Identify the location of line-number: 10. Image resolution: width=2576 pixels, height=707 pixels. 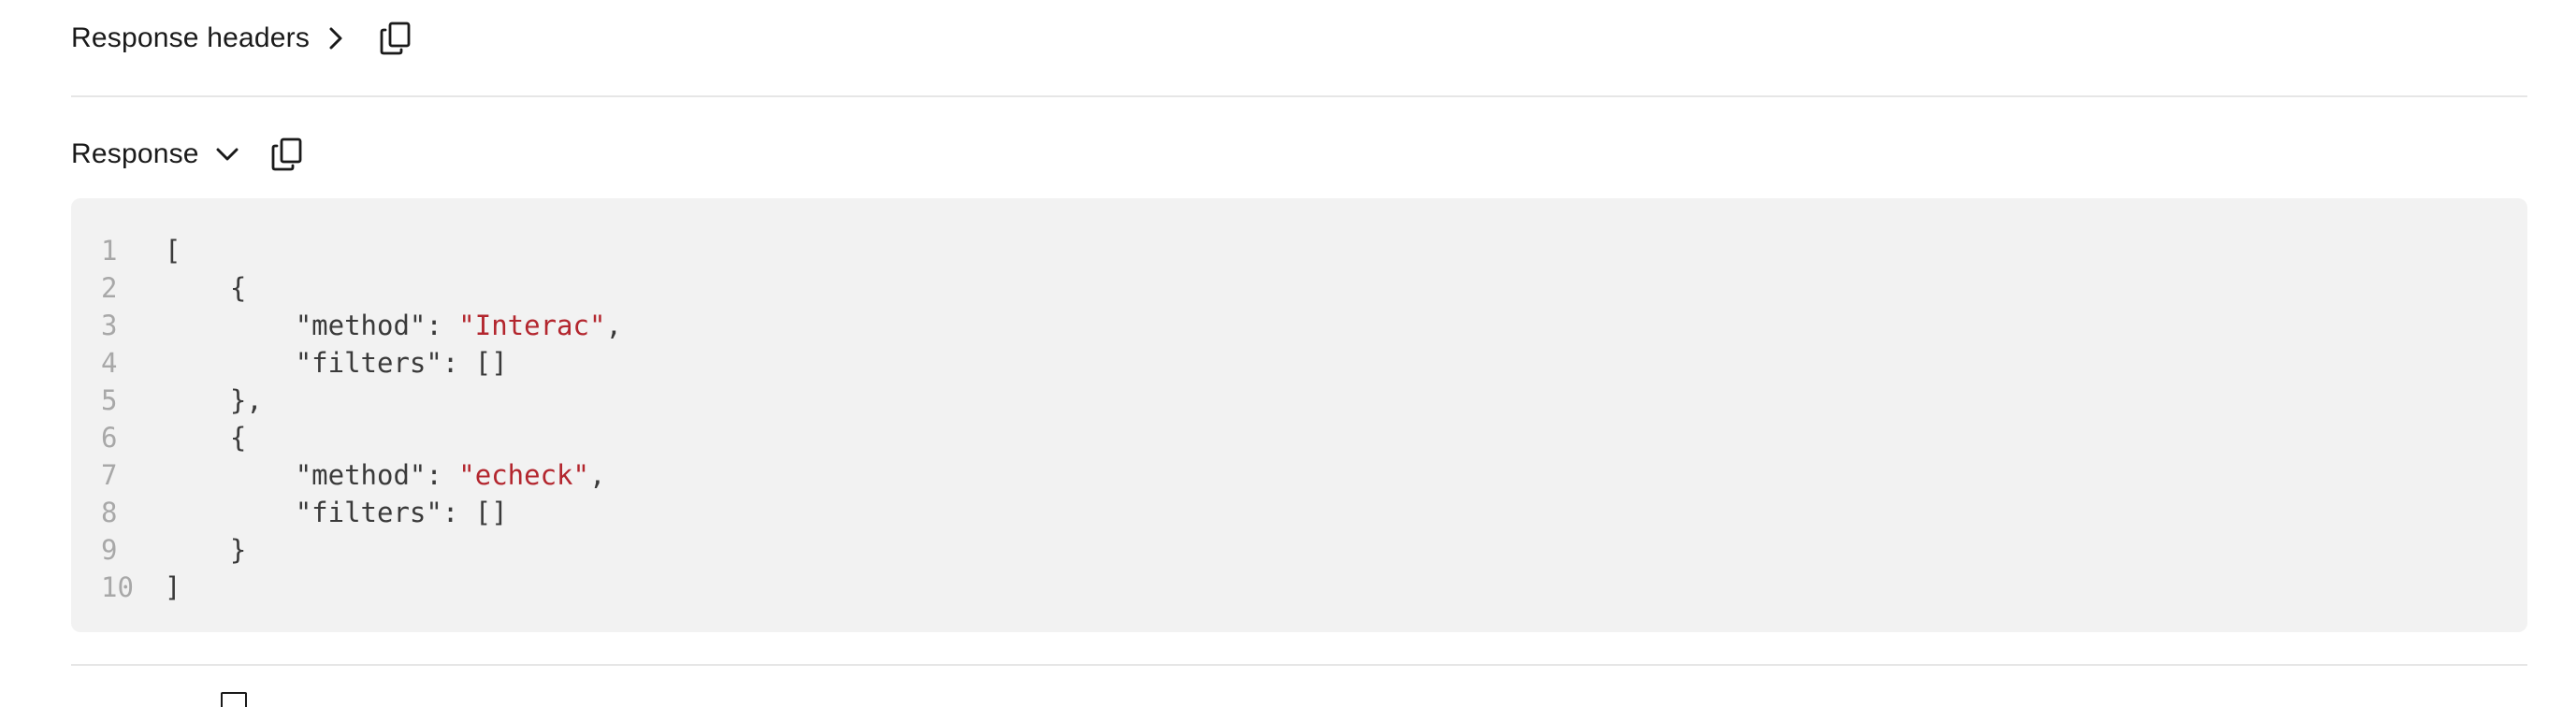
(117, 587).